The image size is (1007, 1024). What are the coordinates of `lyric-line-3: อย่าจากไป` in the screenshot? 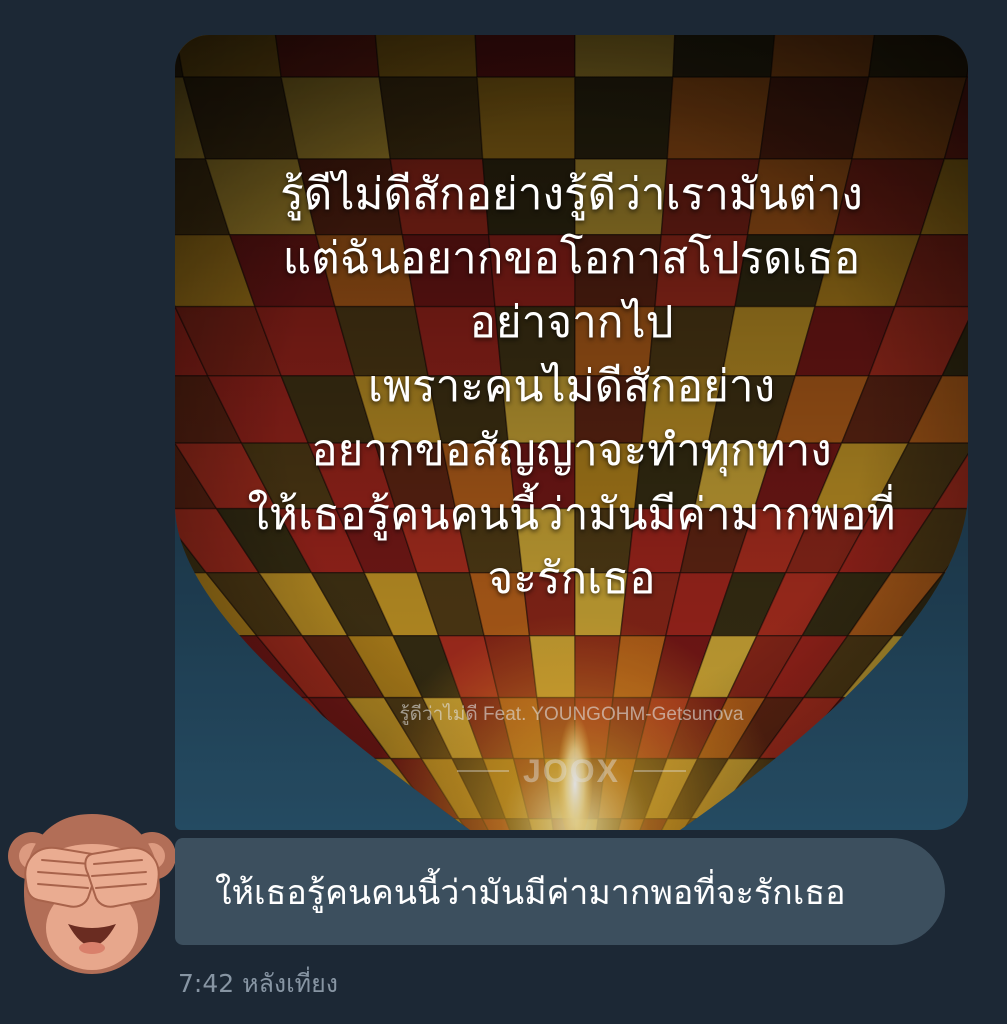 It's located at (571, 322).